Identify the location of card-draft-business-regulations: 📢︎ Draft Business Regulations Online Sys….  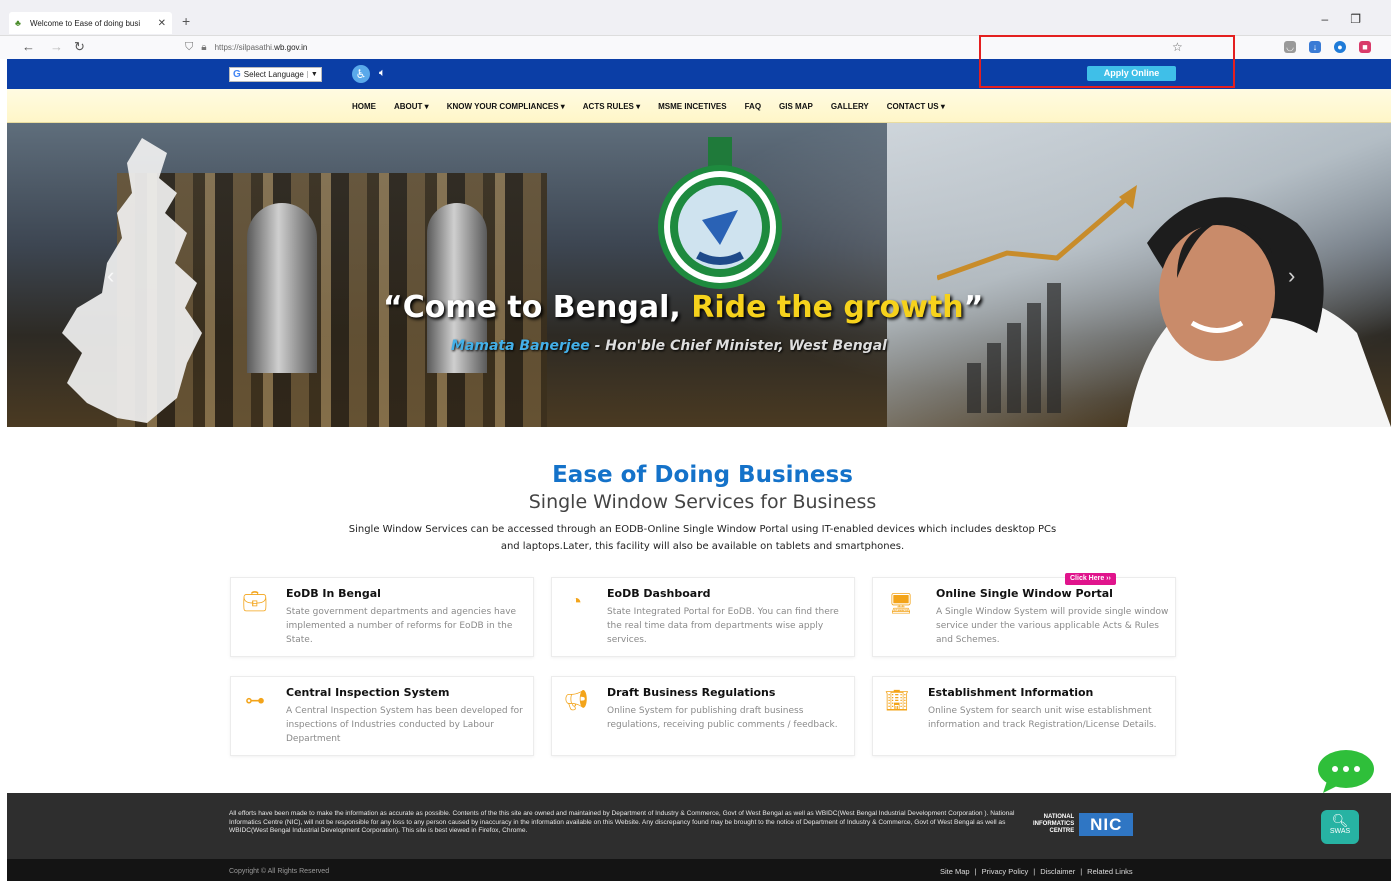
(703, 716).